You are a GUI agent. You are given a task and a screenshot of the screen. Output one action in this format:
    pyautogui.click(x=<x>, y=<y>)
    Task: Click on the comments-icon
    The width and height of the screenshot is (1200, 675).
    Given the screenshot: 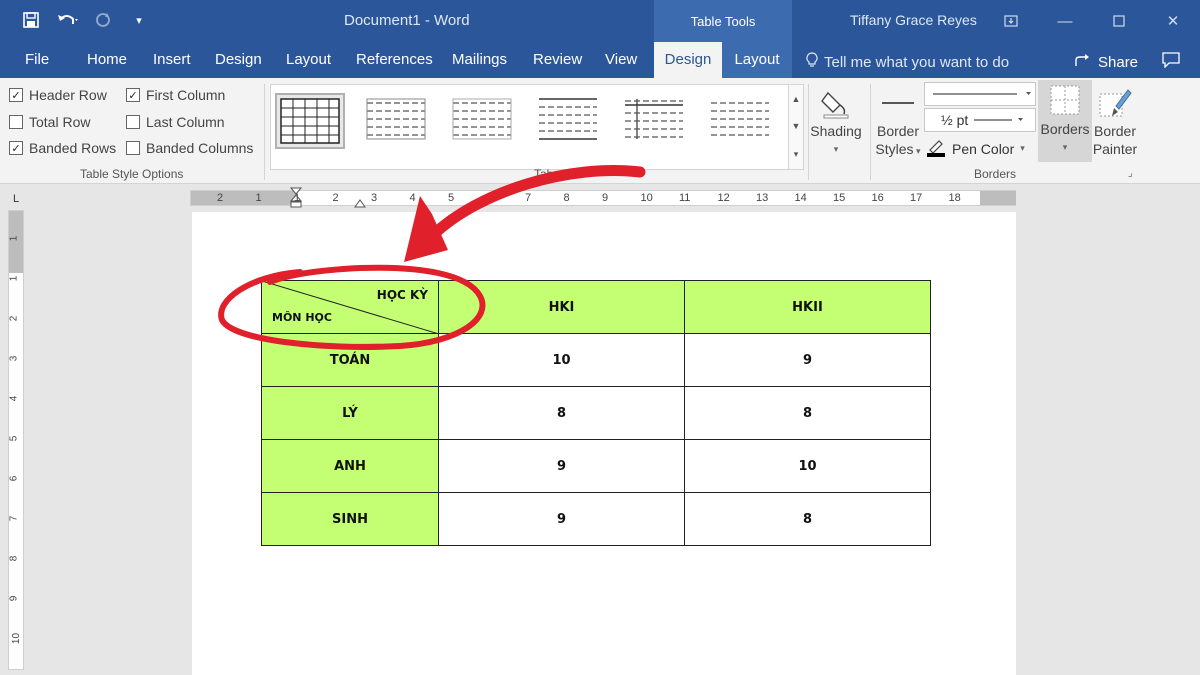 What is the action you would take?
    pyautogui.click(x=1171, y=62)
    